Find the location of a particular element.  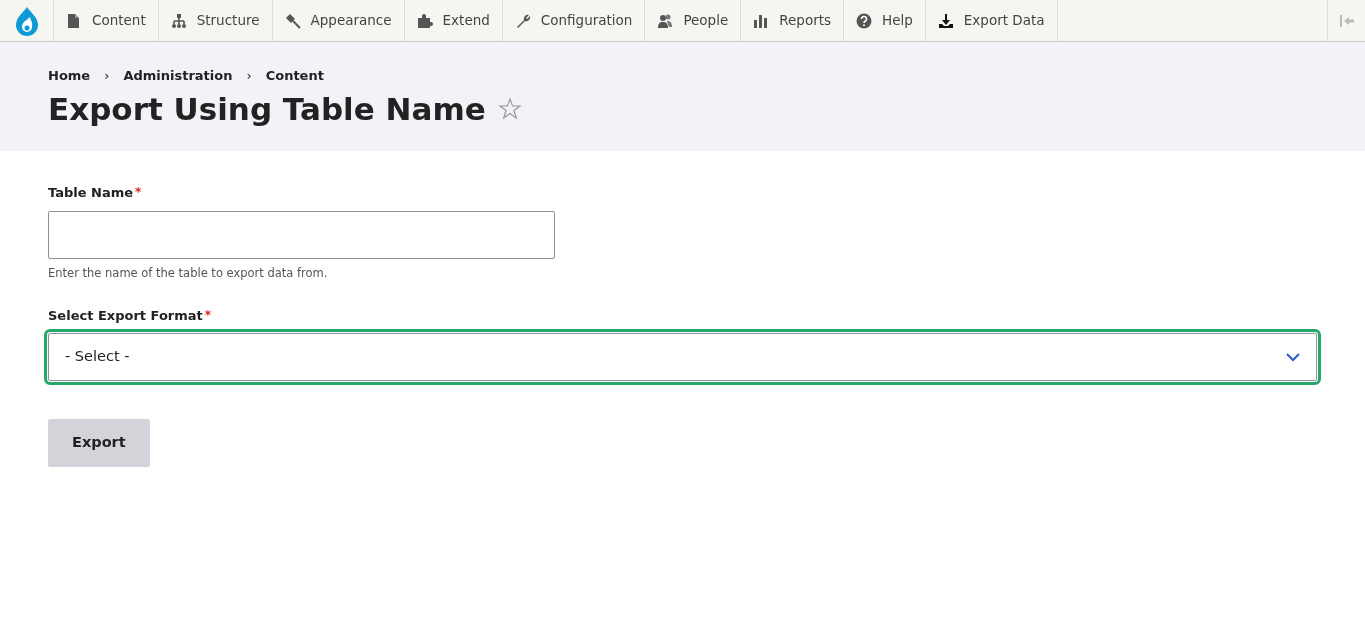

toolbar-item: Appearance is located at coordinates (338, 20).